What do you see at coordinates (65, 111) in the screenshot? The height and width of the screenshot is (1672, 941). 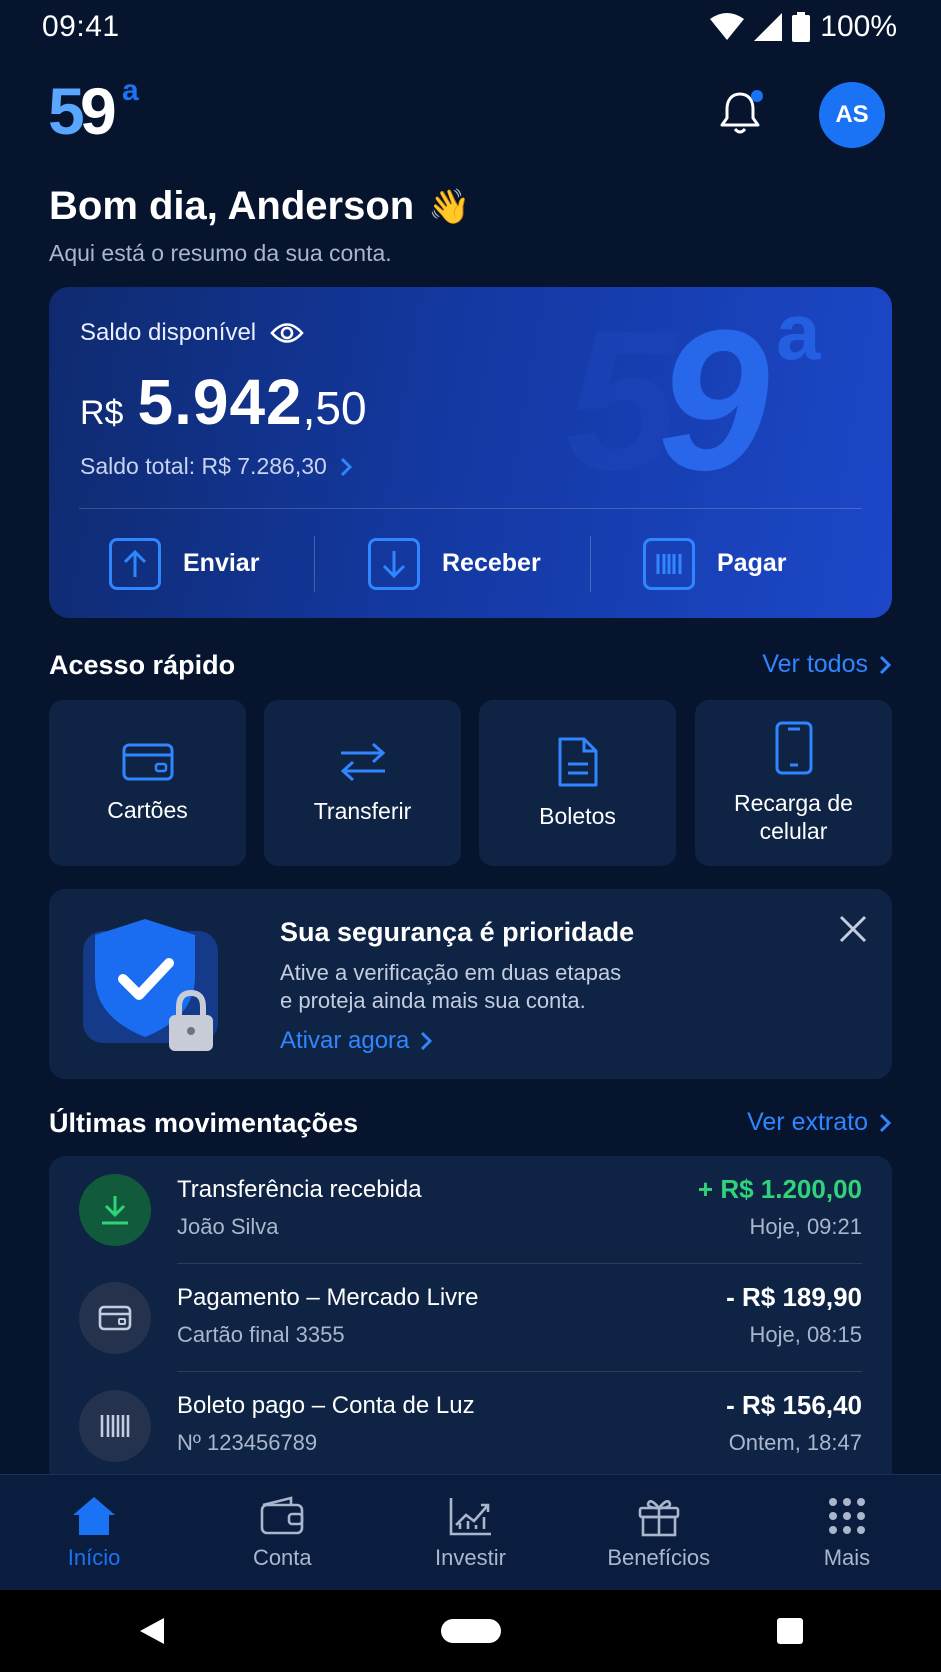 I see `svg-text: 5` at bounding box center [65, 111].